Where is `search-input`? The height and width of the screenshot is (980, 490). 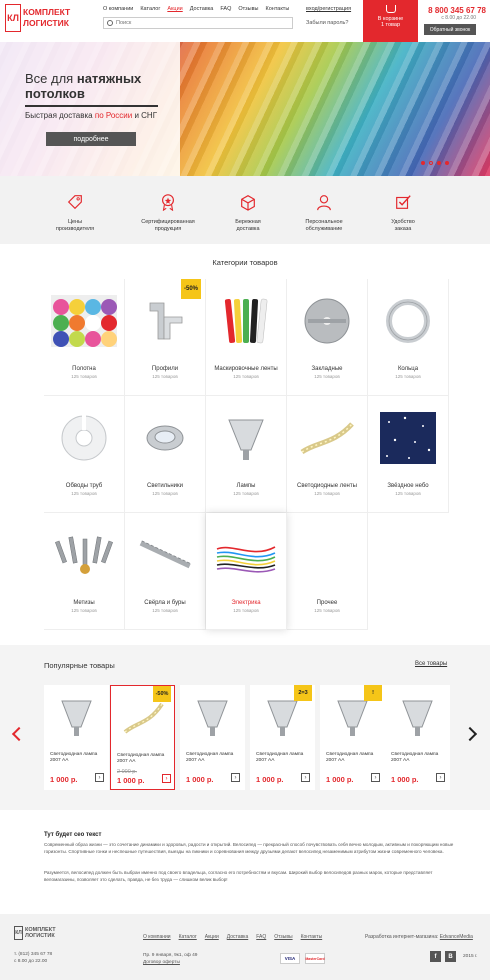 search-input is located at coordinates (201, 23).